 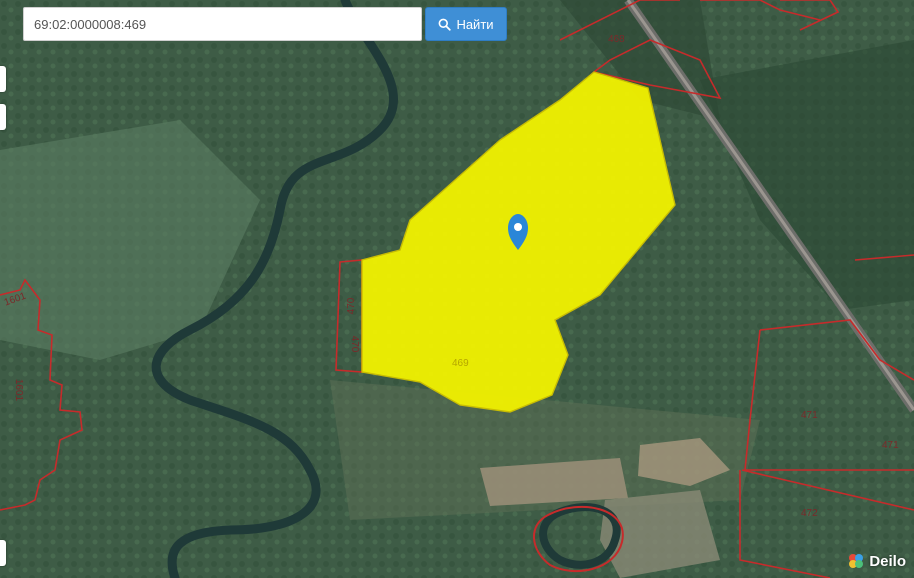 I want to click on parcel-label-471-b: 471, so click(x=890, y=445).